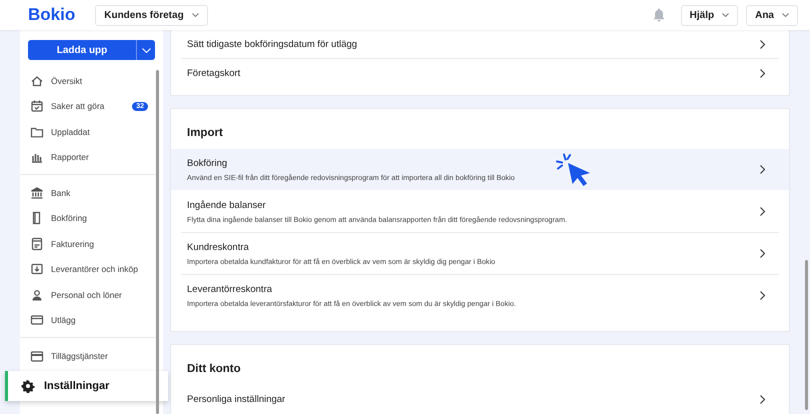 Image resolution: width=810 pixels, height=414 pixels. What do you see at coordinates (207, 163) in the screenshot?
I see `row-title: Bokföring` at bounding box center [207, 163].